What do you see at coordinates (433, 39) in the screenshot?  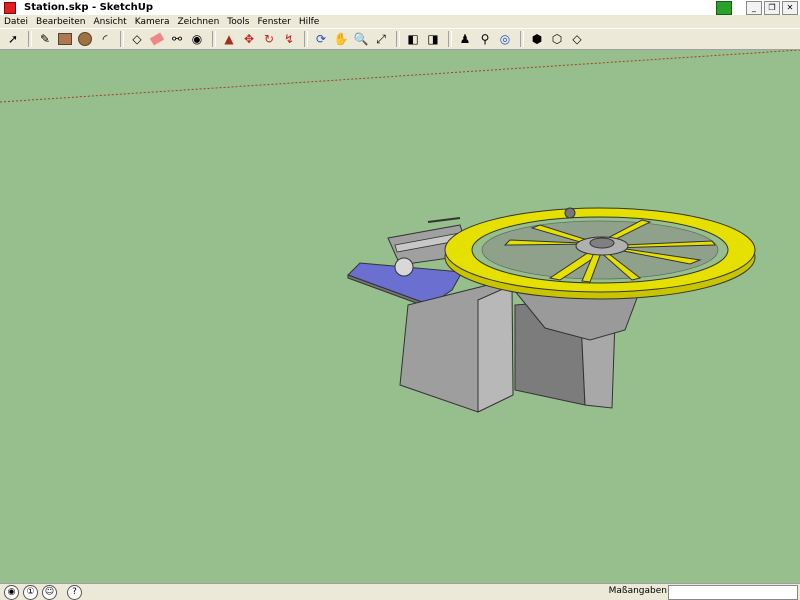 I see `next-view-icon: ◨` at bounding box center [433, 39].